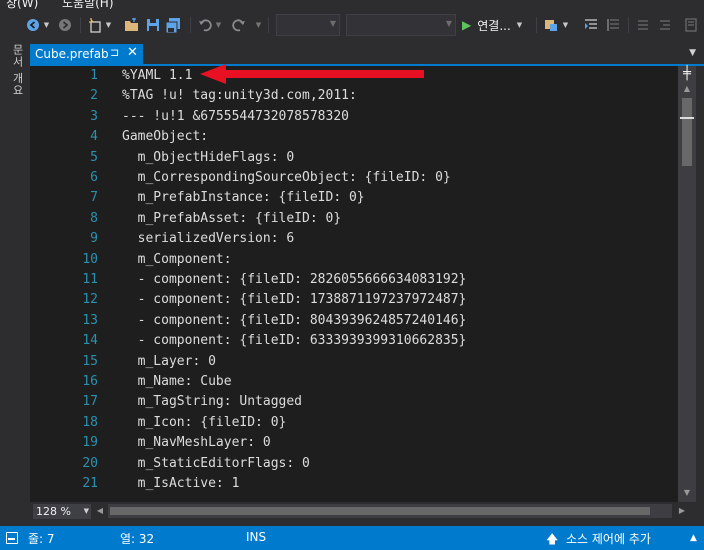  What do you see at coordinates (286, 177) in the screenshot?
I see `code-text: m_CorrespondingSourceObject: {fileID: 0}` at bounding box center [286, 177].